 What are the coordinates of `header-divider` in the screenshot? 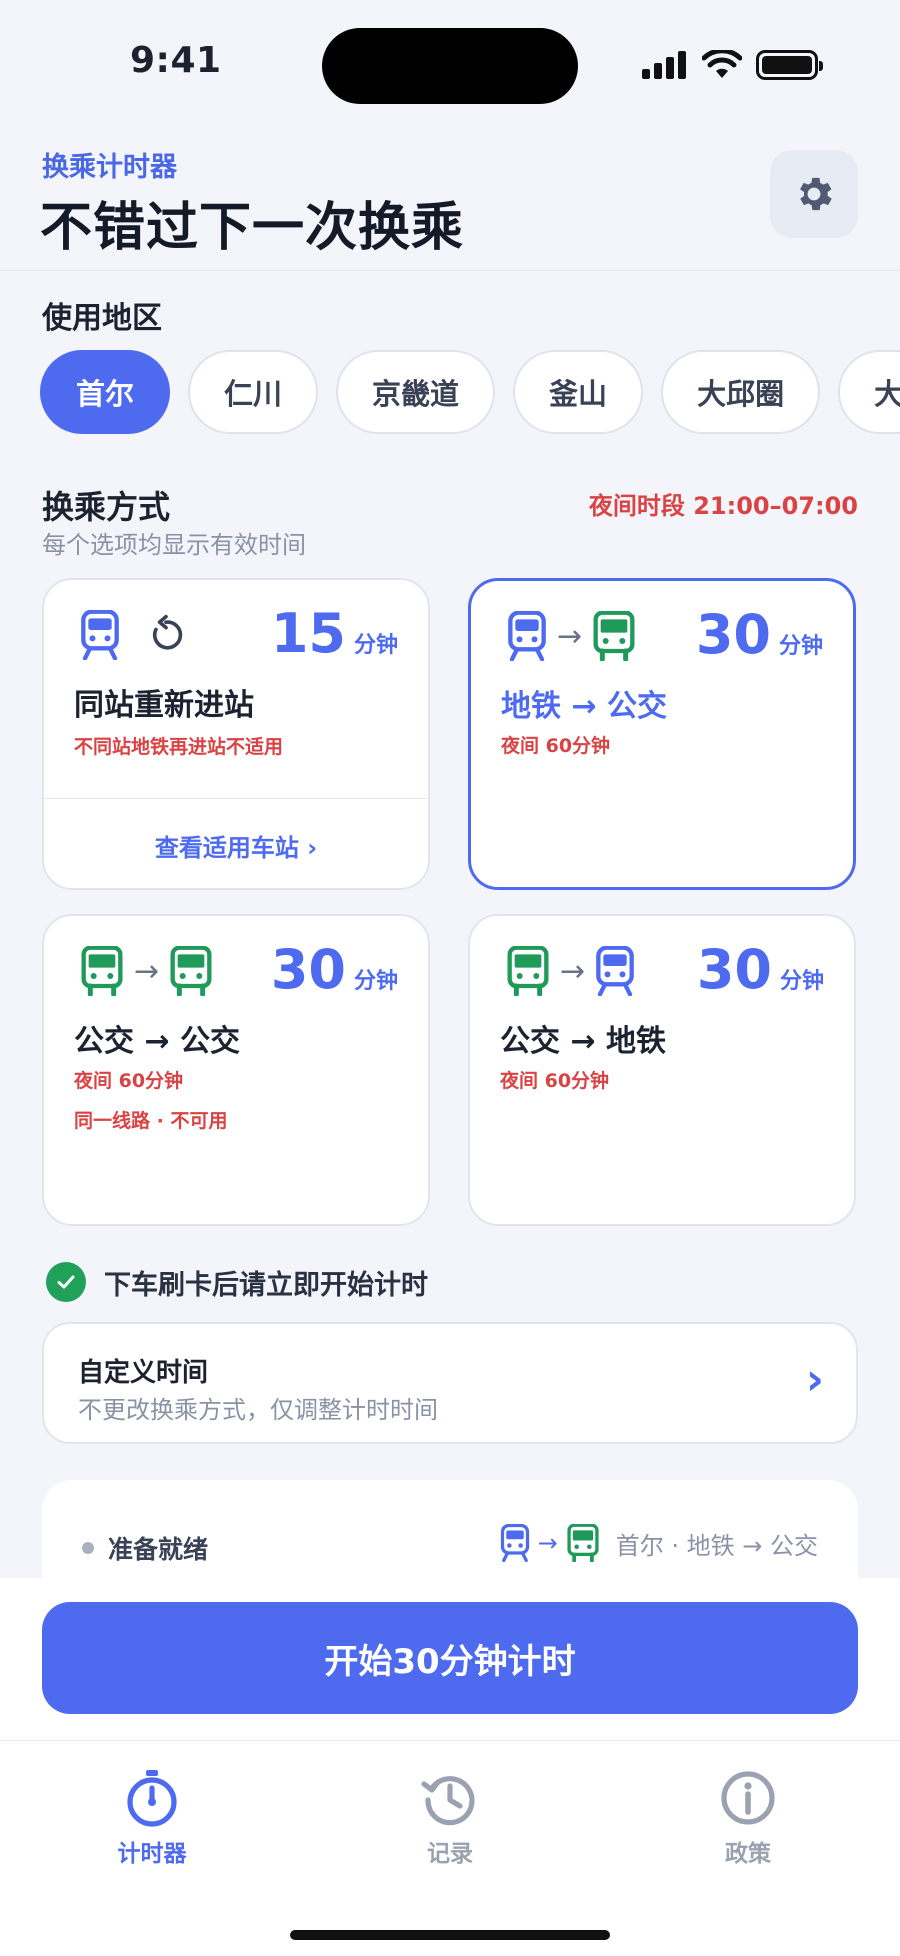 It's located at (450, 270).